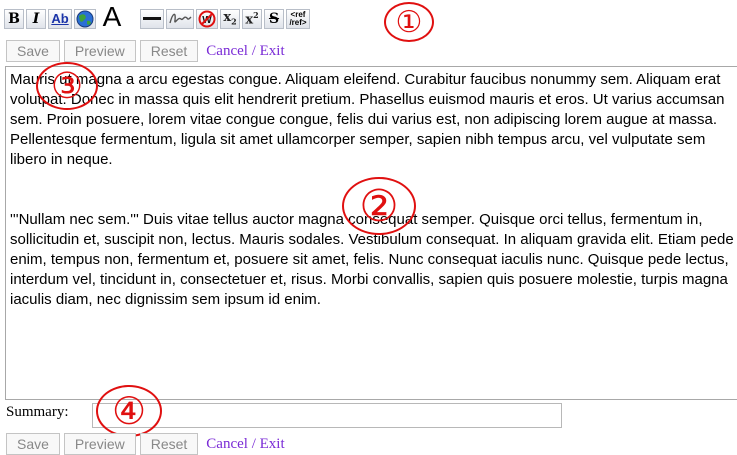 The image size is (737, 455). I want to click on superscript-icon: x2, so click(252, 18).